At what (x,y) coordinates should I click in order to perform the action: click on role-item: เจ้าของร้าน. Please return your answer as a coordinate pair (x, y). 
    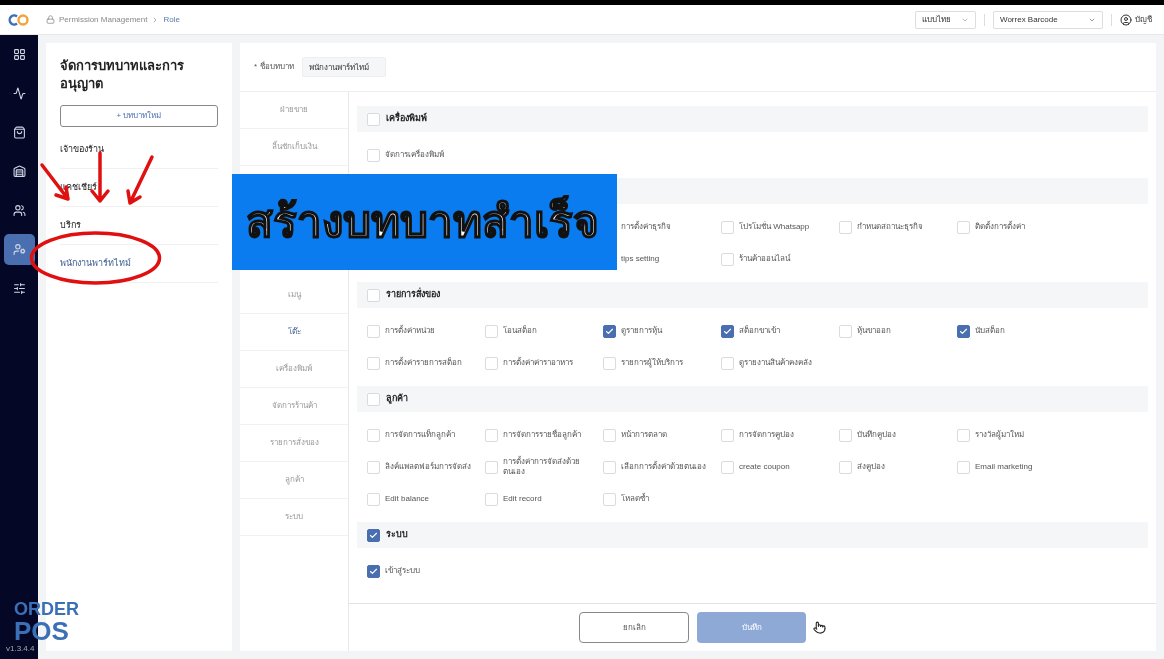
    Looking at the image, I should click on (139, 150).